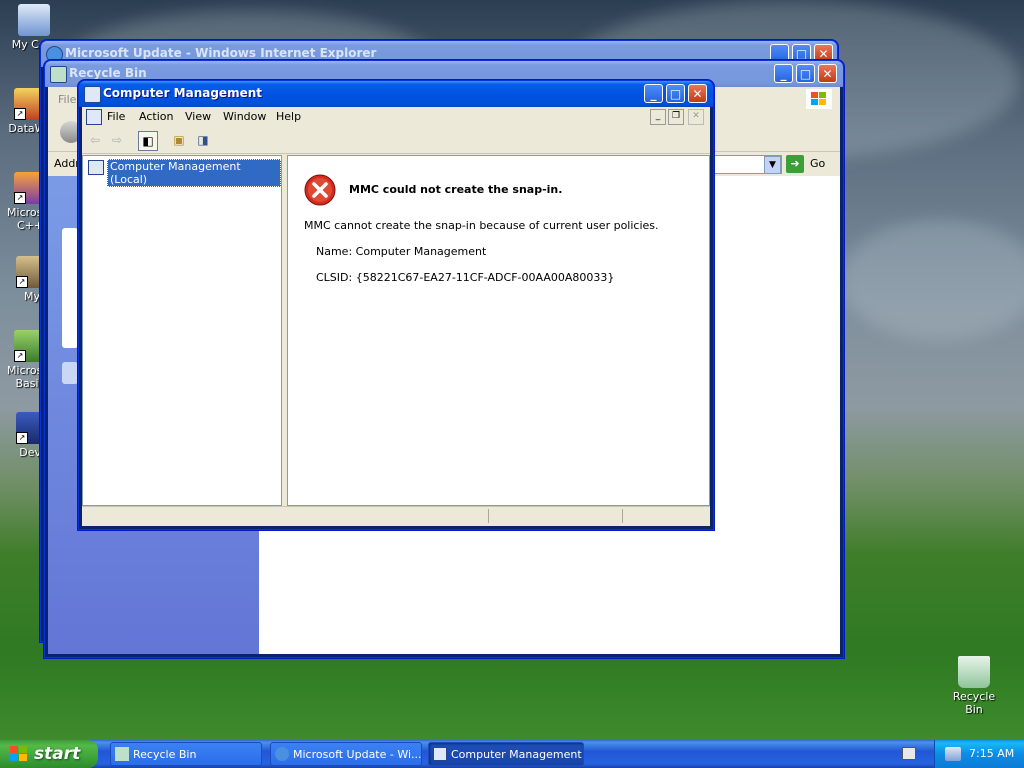 The height and width of the screenshot is (768, 1024). Describe the element at coordinates (94, 117) in the screenshot. I see `console-icon` at that location.